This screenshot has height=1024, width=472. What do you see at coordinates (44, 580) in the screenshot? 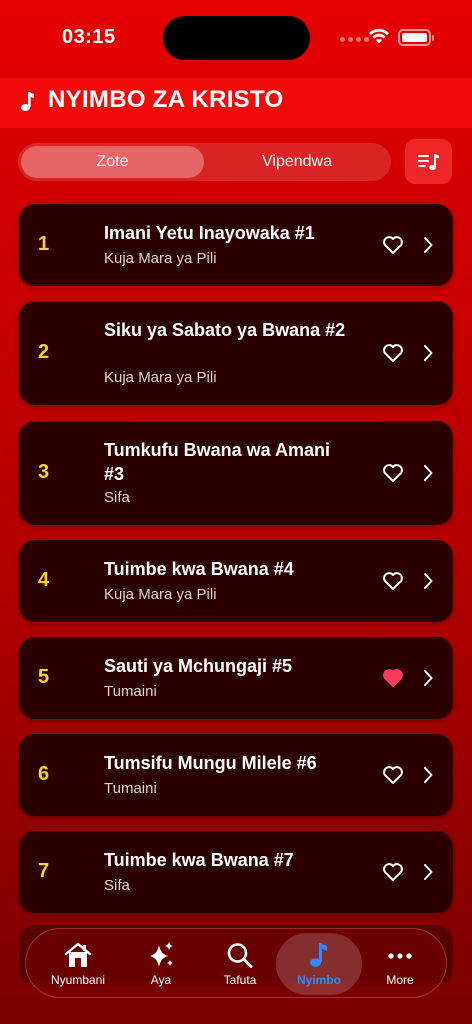
I see `song-number: 4` at bounding box center [44, 580].